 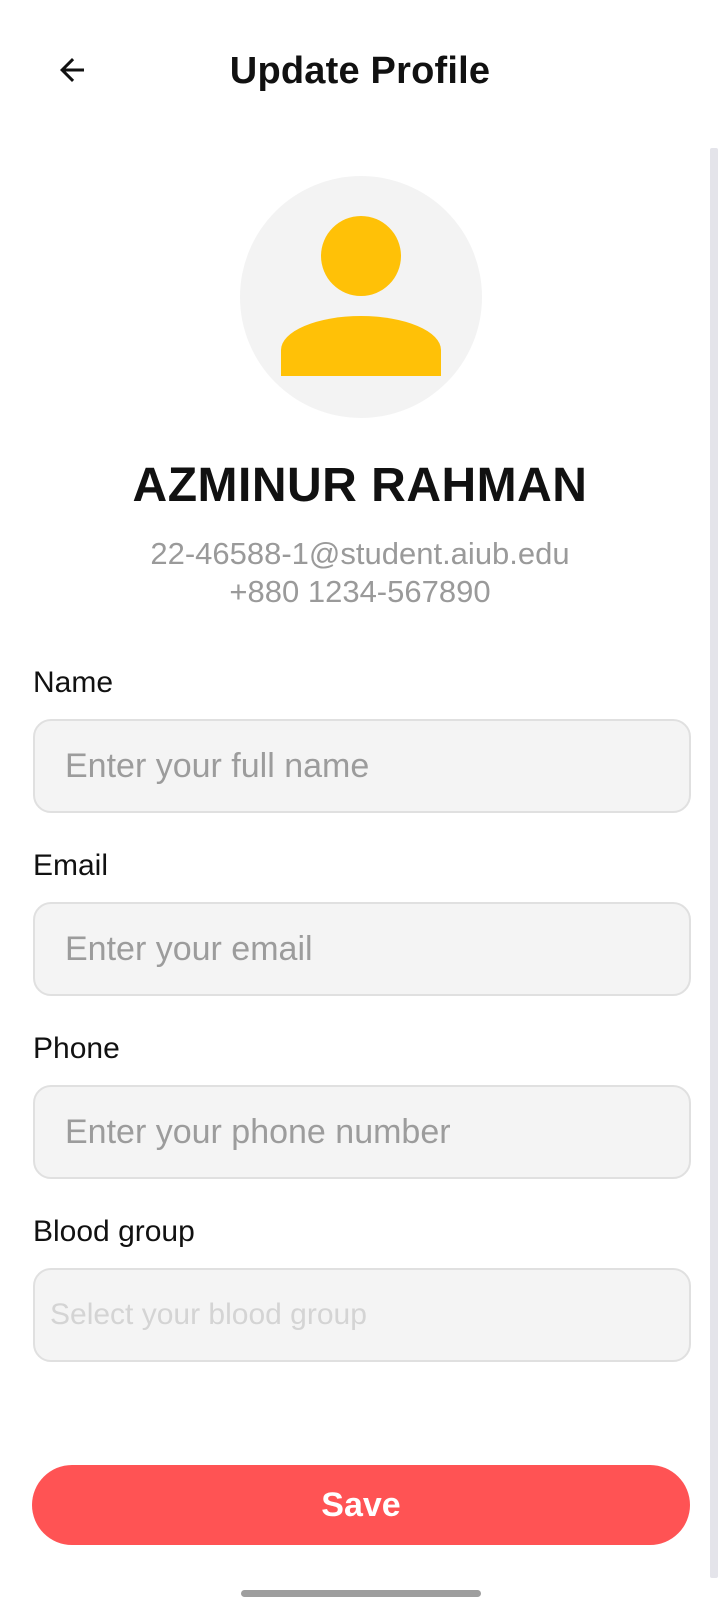 What do you see at coordinates (114, 1231) in the screenshot?
I see `blood-group-label: Blood group` at bounding box center [114, 1231].